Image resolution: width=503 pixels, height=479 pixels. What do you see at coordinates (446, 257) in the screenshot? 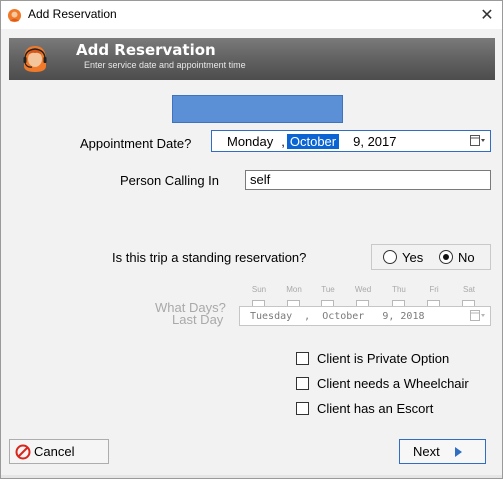
I see `radio-no` at bounding box center [446, 257].